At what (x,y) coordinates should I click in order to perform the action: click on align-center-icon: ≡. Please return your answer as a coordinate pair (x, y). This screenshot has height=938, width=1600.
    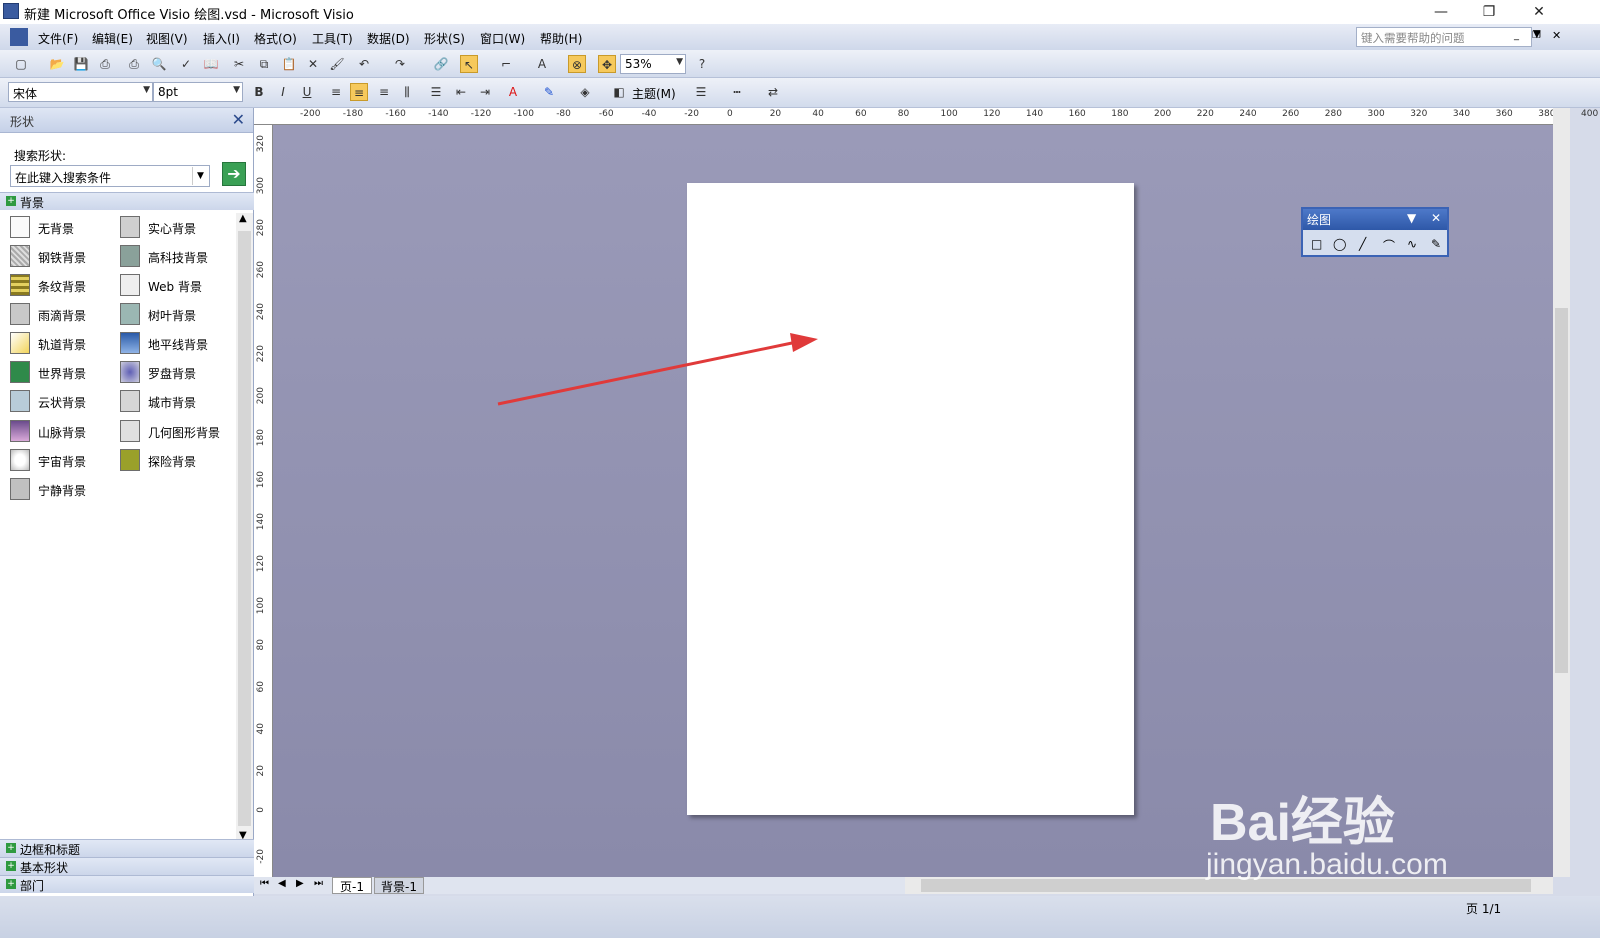
    Looking at the image, I should click on (359, 92).